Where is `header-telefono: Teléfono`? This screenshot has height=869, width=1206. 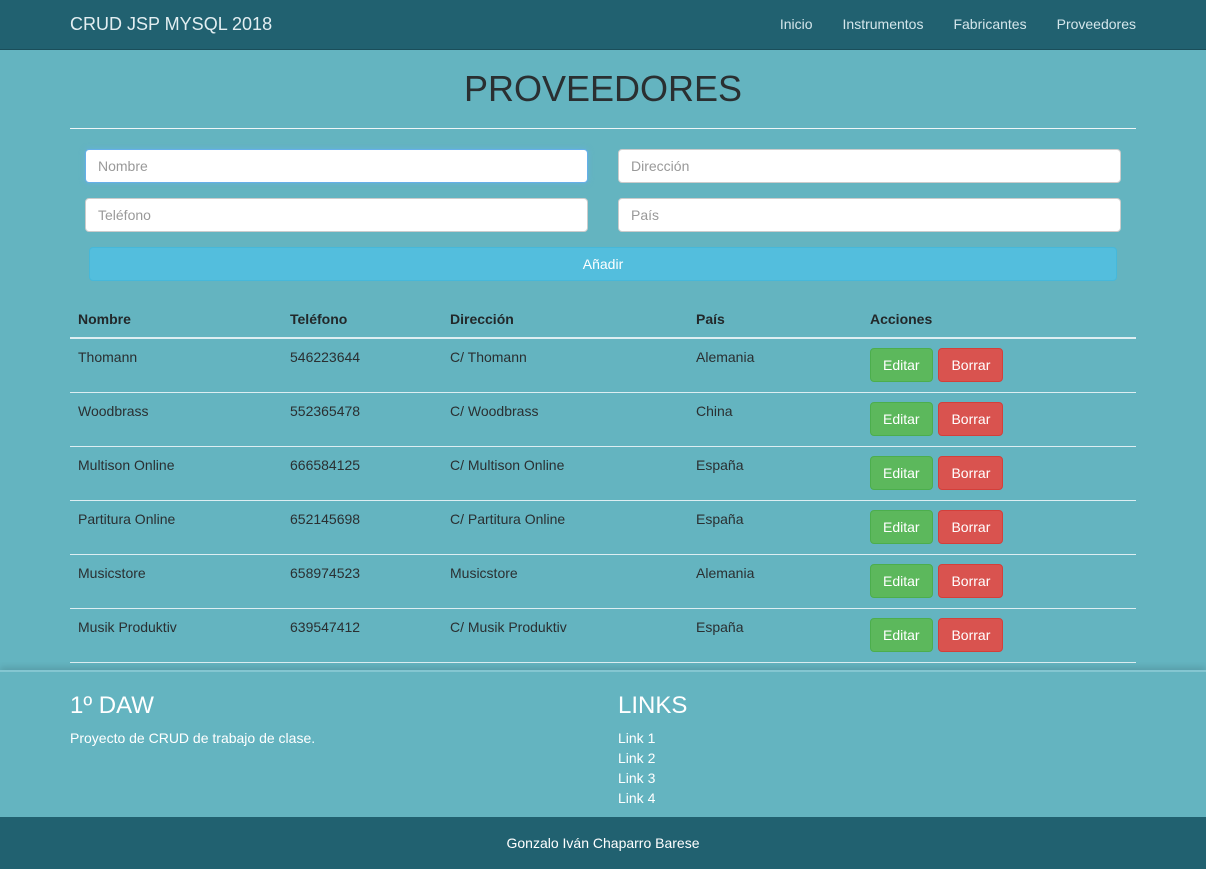
header-telefono: Teléfono is located at coordinates (362, 318).